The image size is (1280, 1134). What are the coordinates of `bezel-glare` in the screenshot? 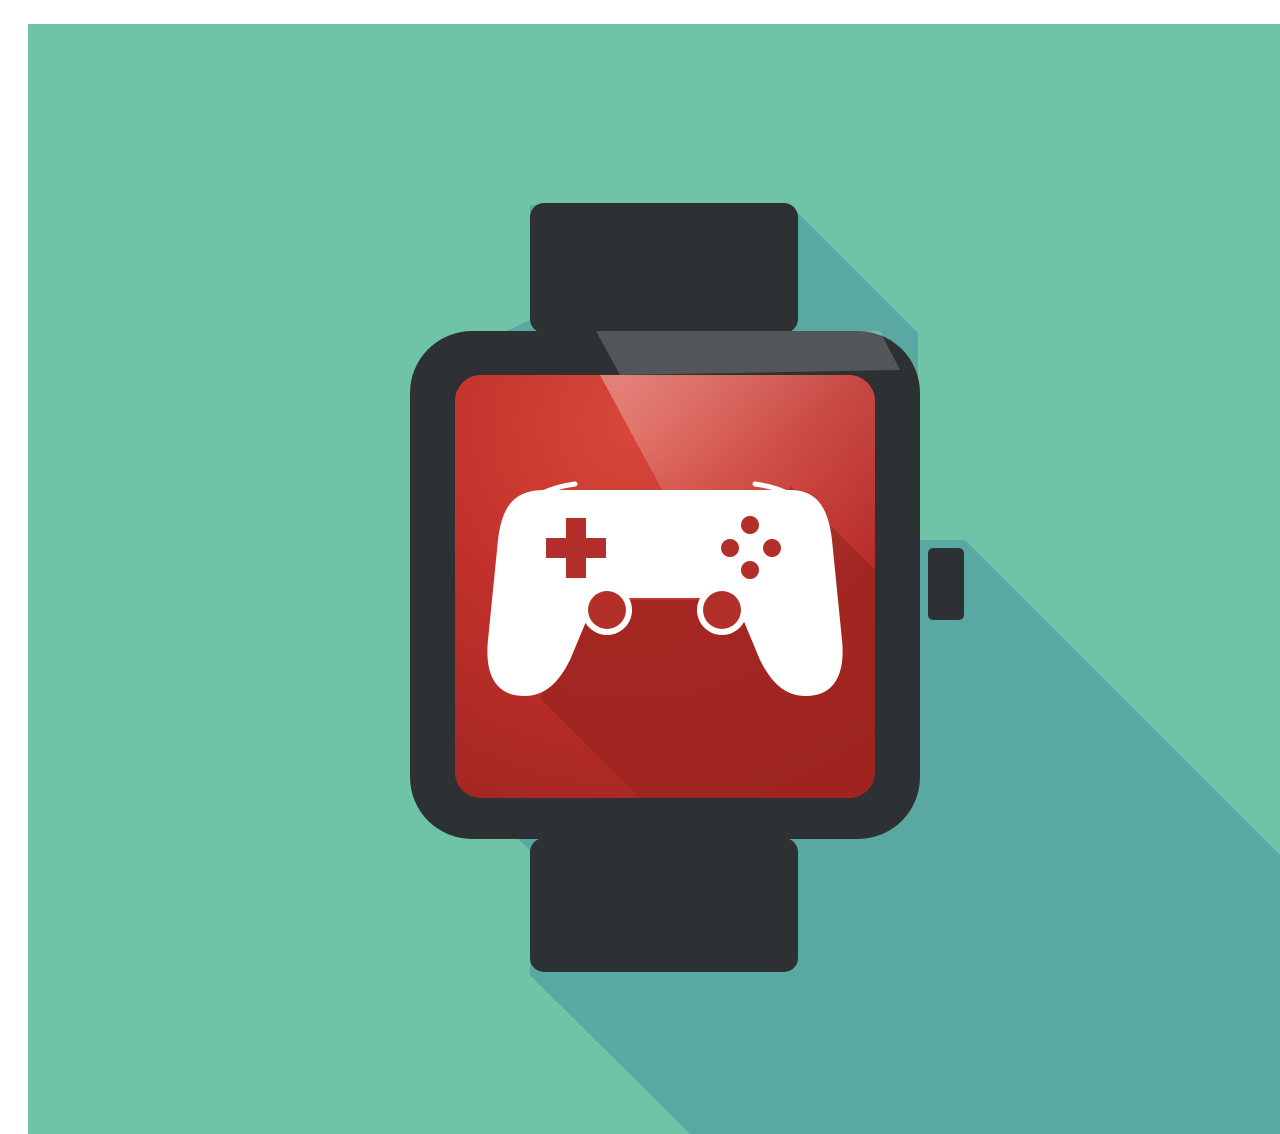 It's located at (748, 353).